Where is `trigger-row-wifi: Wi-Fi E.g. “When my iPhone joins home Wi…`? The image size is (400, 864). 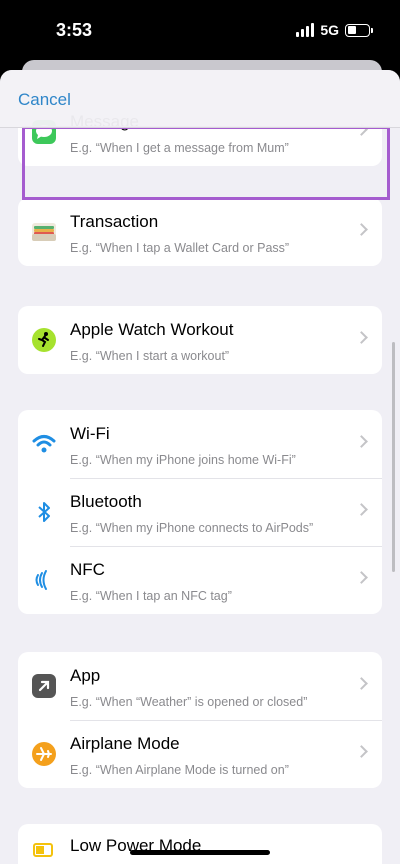
trigger-row-wifi: Wi-Fi E.g. “When my iPhone joins home Wi… is located at coordinates (200, 444).